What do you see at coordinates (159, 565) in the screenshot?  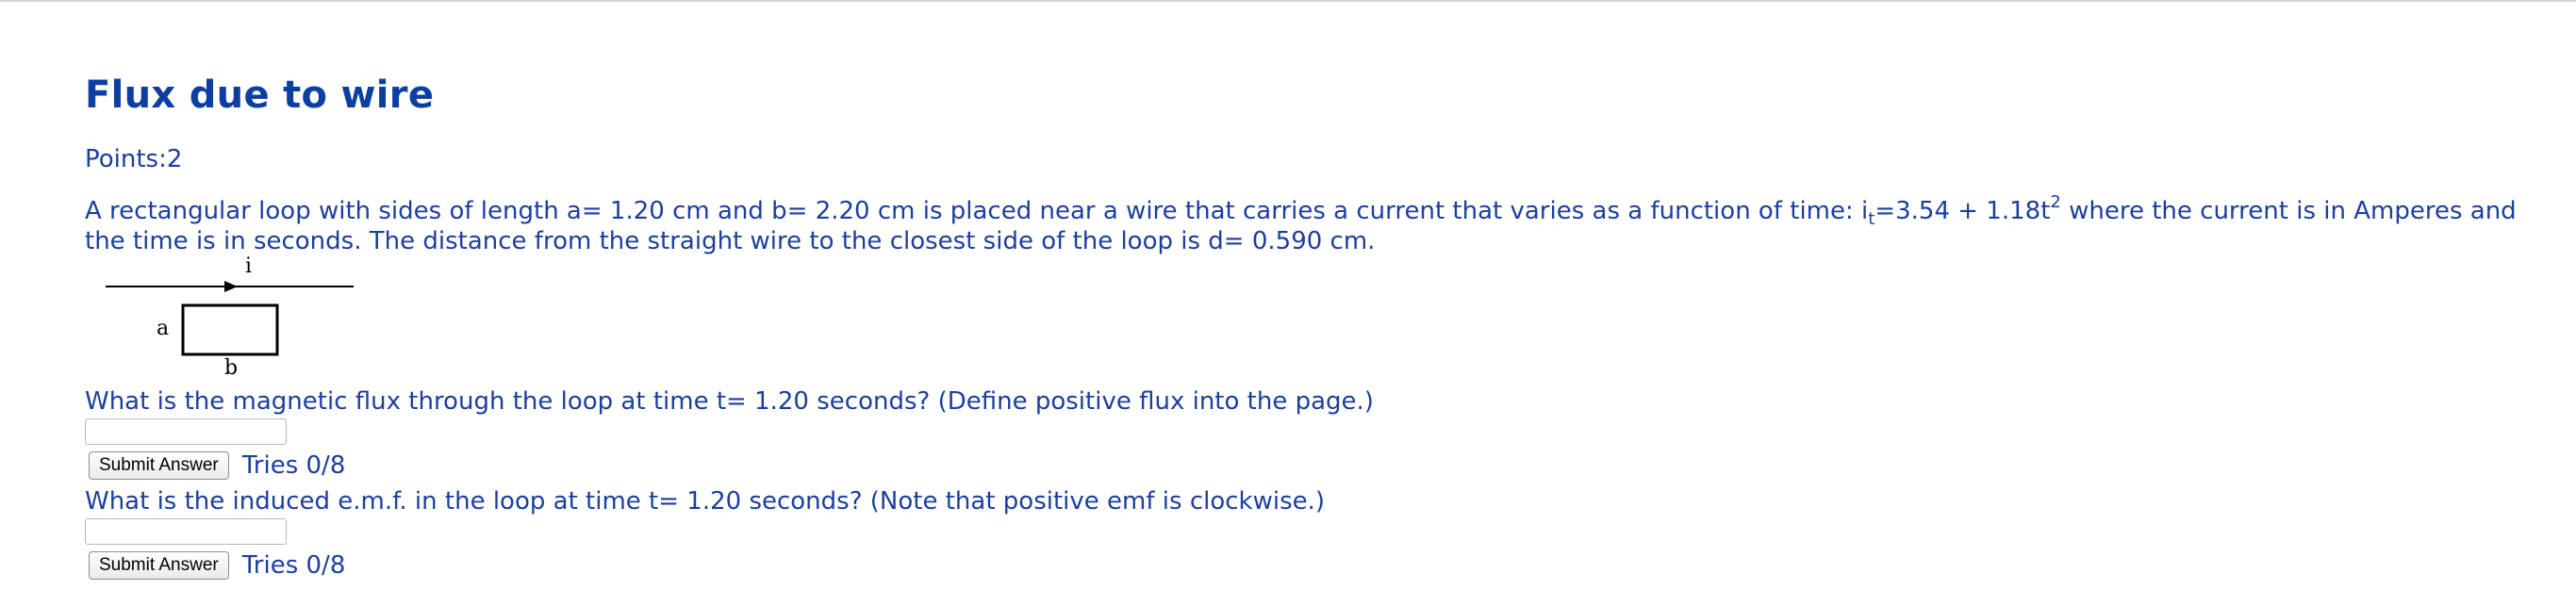 I see `question-2-submit-button: Submit Answer` at bounding box center [159, 565].